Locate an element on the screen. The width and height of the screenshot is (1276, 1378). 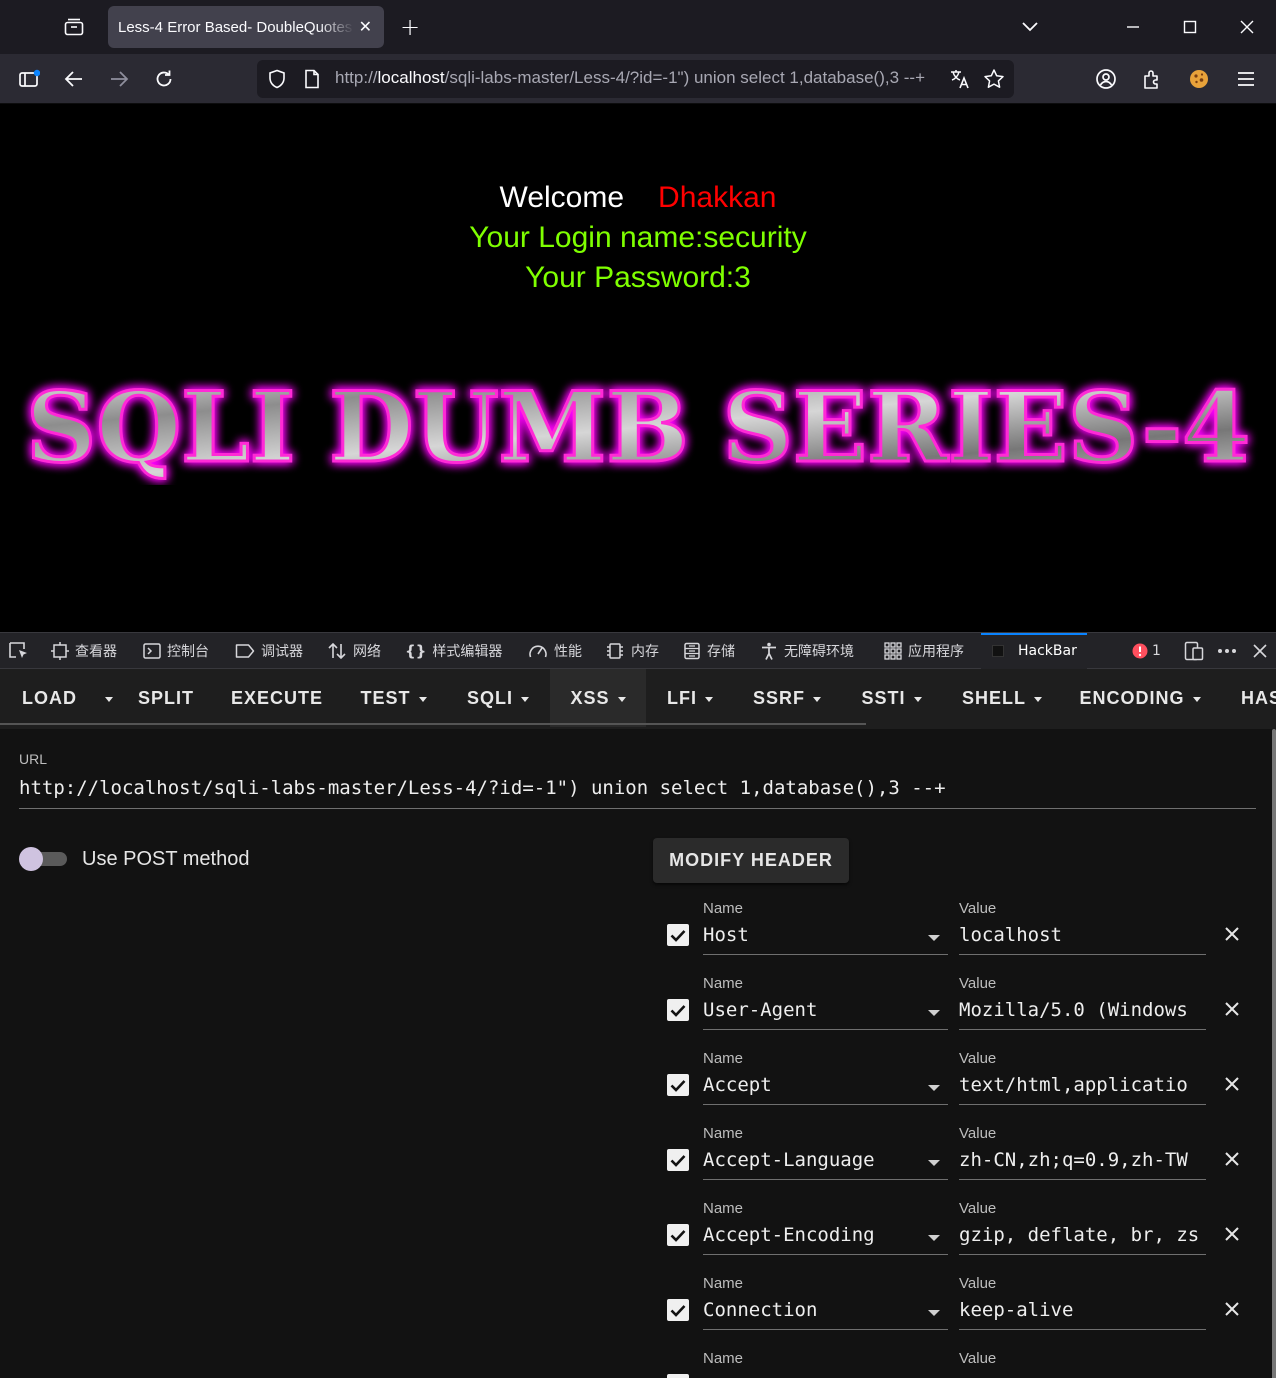
header-name-field: Host is located at coordinates (825, 939).